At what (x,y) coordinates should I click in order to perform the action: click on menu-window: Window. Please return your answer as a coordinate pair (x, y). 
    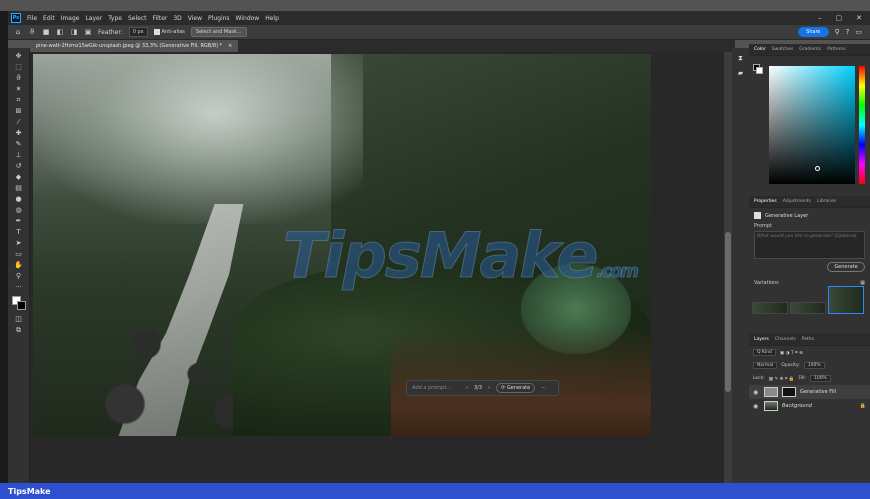
    Looking at the image, I should click on (248, 18).